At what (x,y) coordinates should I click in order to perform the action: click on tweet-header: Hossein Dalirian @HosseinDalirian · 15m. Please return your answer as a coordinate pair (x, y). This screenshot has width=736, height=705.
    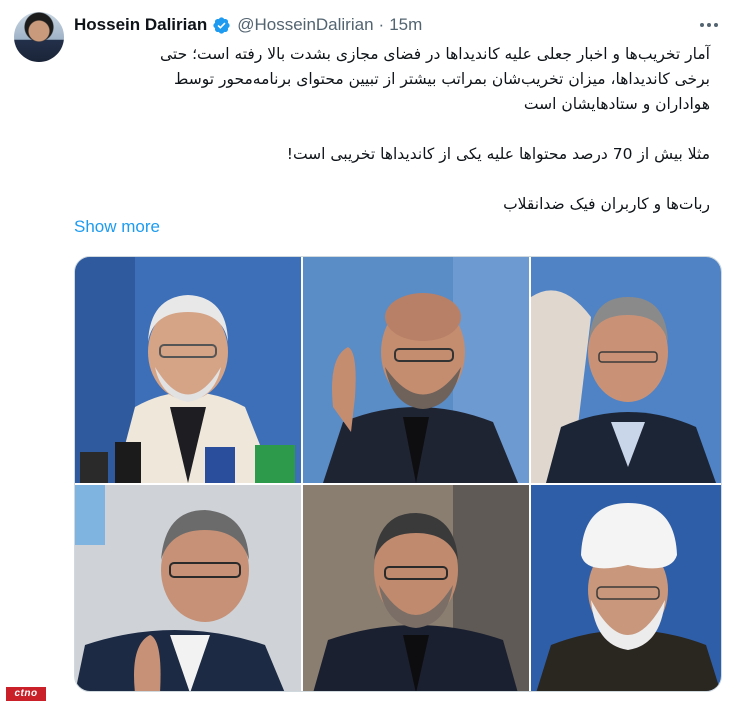
    Looking at the image, I should click on (248, 25).